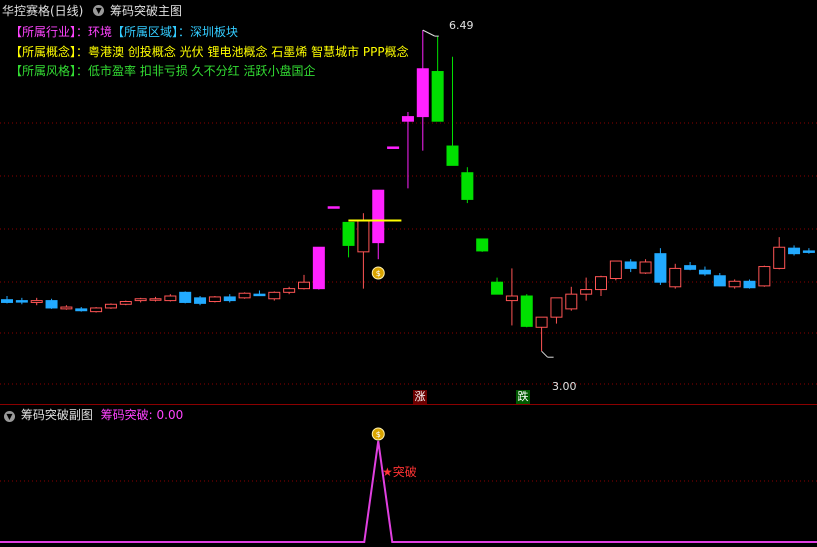  Describe the element at coordinates (92, 10) in the screenshot. I see `main-title-bar: 华控赛格(日线) ▼ 筹码突破主图` at that location.